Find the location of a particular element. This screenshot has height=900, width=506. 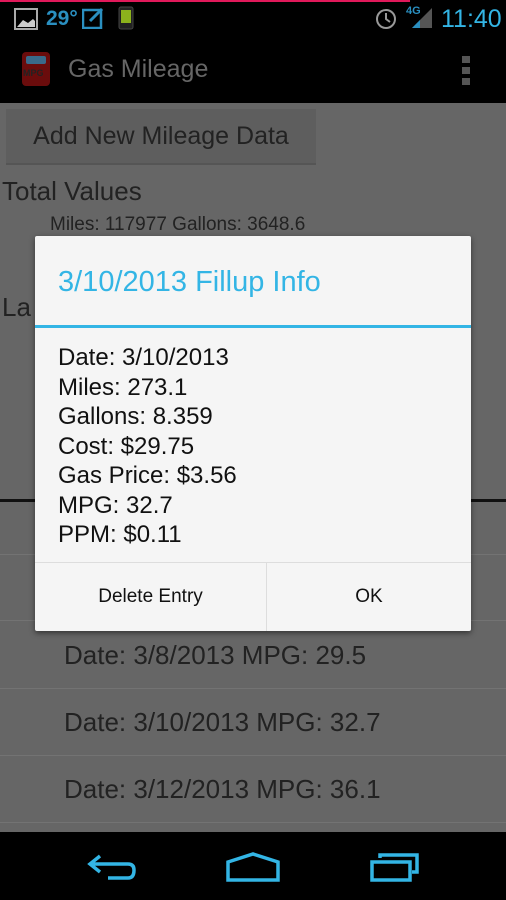

ok-button: OK is located at coordinates (369, 597).